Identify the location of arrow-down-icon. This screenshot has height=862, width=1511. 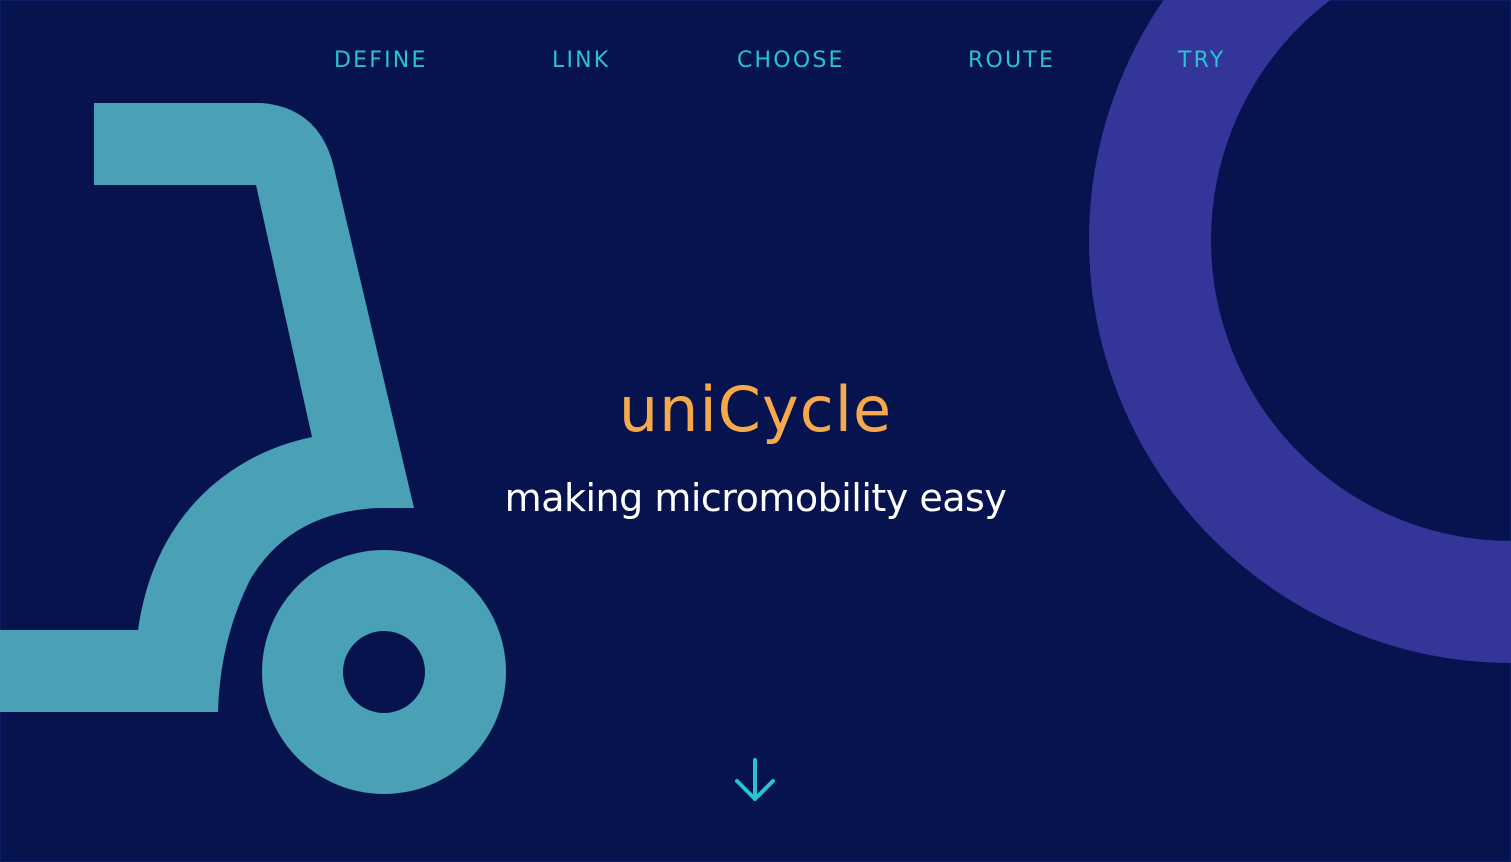
(755, 779).